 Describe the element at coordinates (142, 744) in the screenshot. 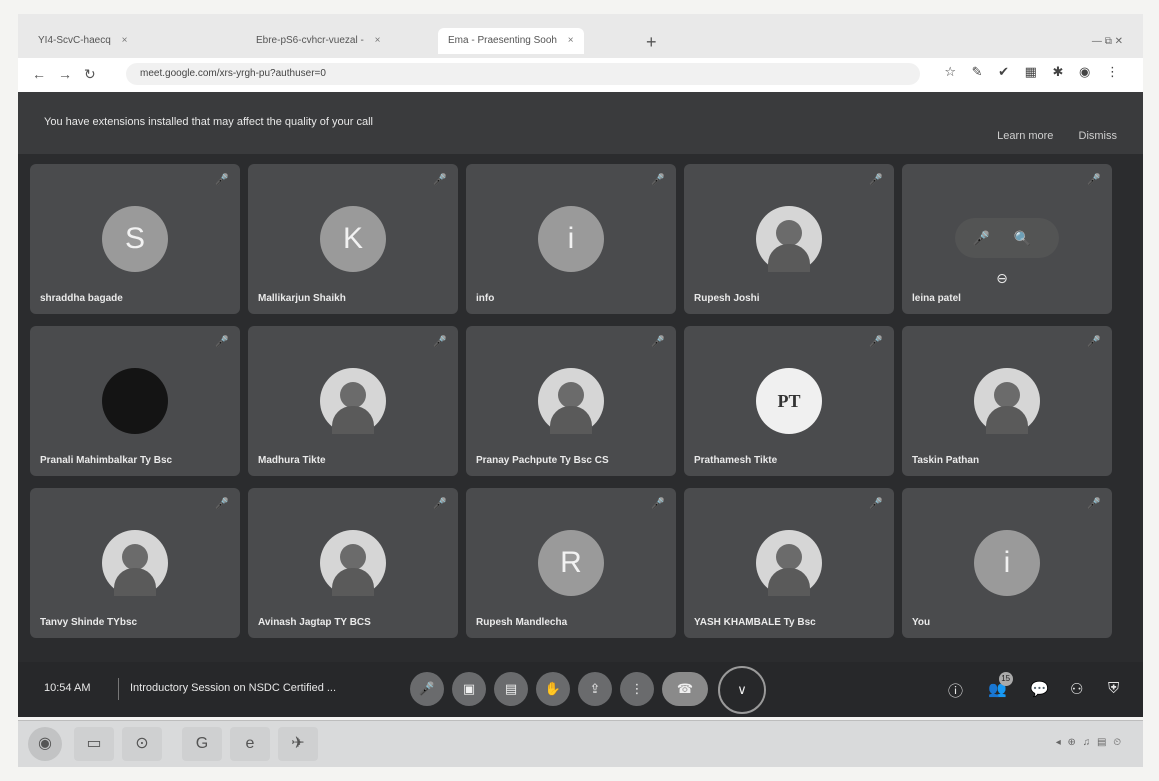

I see `taskbar-media: ⊙` at that location.